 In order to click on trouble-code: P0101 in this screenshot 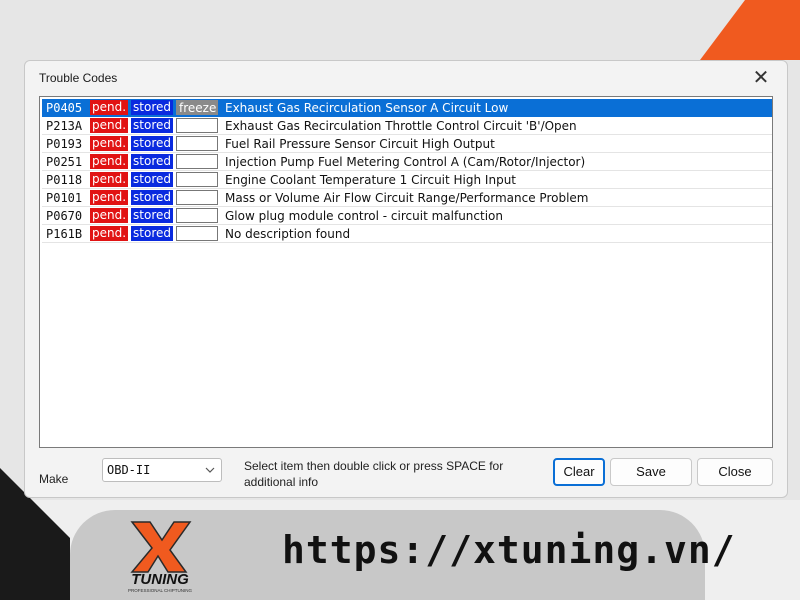, I will do `click(64, 197)`.